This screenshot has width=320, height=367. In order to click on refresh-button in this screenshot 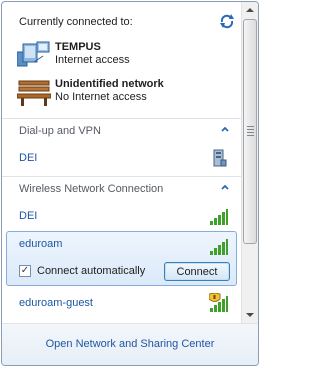, I will do `click(227, 21)`.